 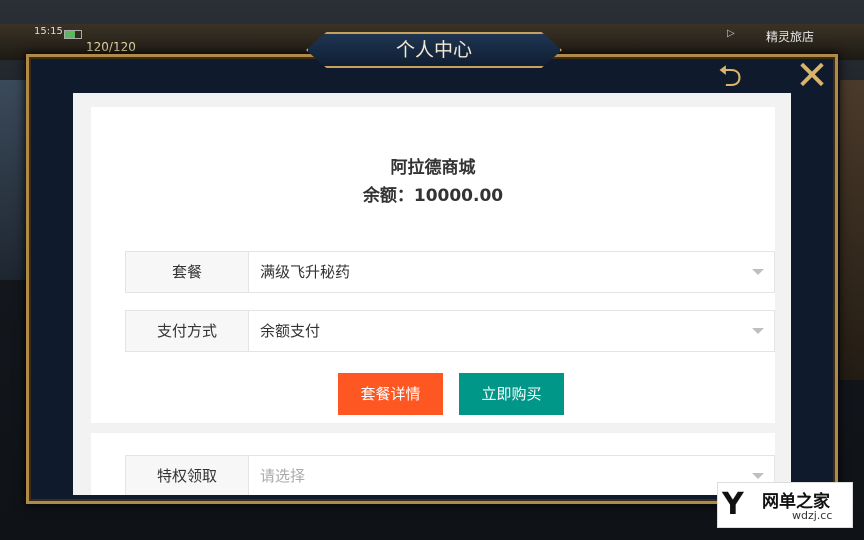 I want to click on package-detail-button: 套餐详情, so click(x=390, y=394).